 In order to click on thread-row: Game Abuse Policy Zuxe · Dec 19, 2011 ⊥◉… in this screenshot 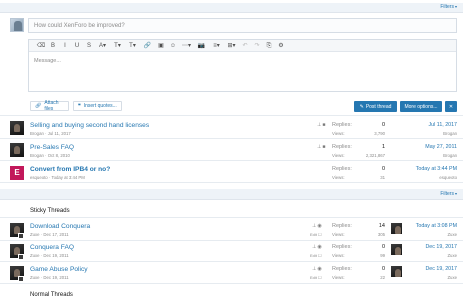, I will do `click(231, 273)`.